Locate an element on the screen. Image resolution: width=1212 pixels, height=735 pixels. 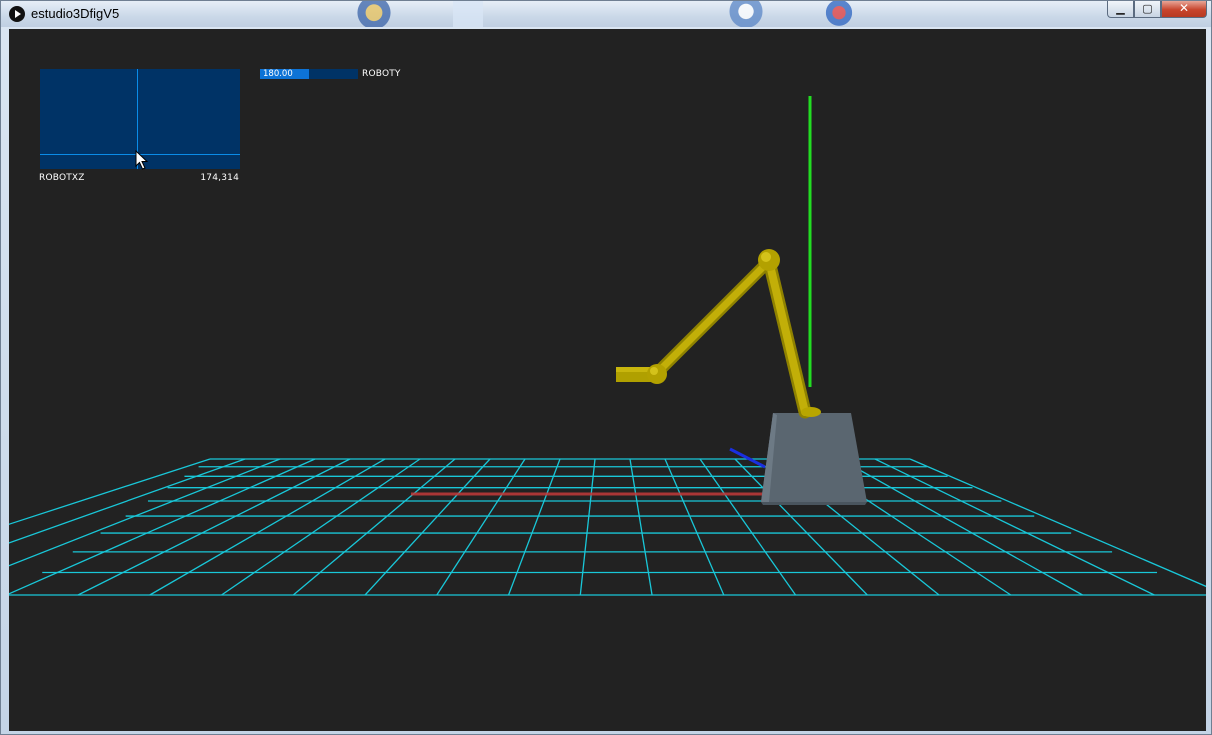
close-button: ✕ is located at coordinates (1184, 9).